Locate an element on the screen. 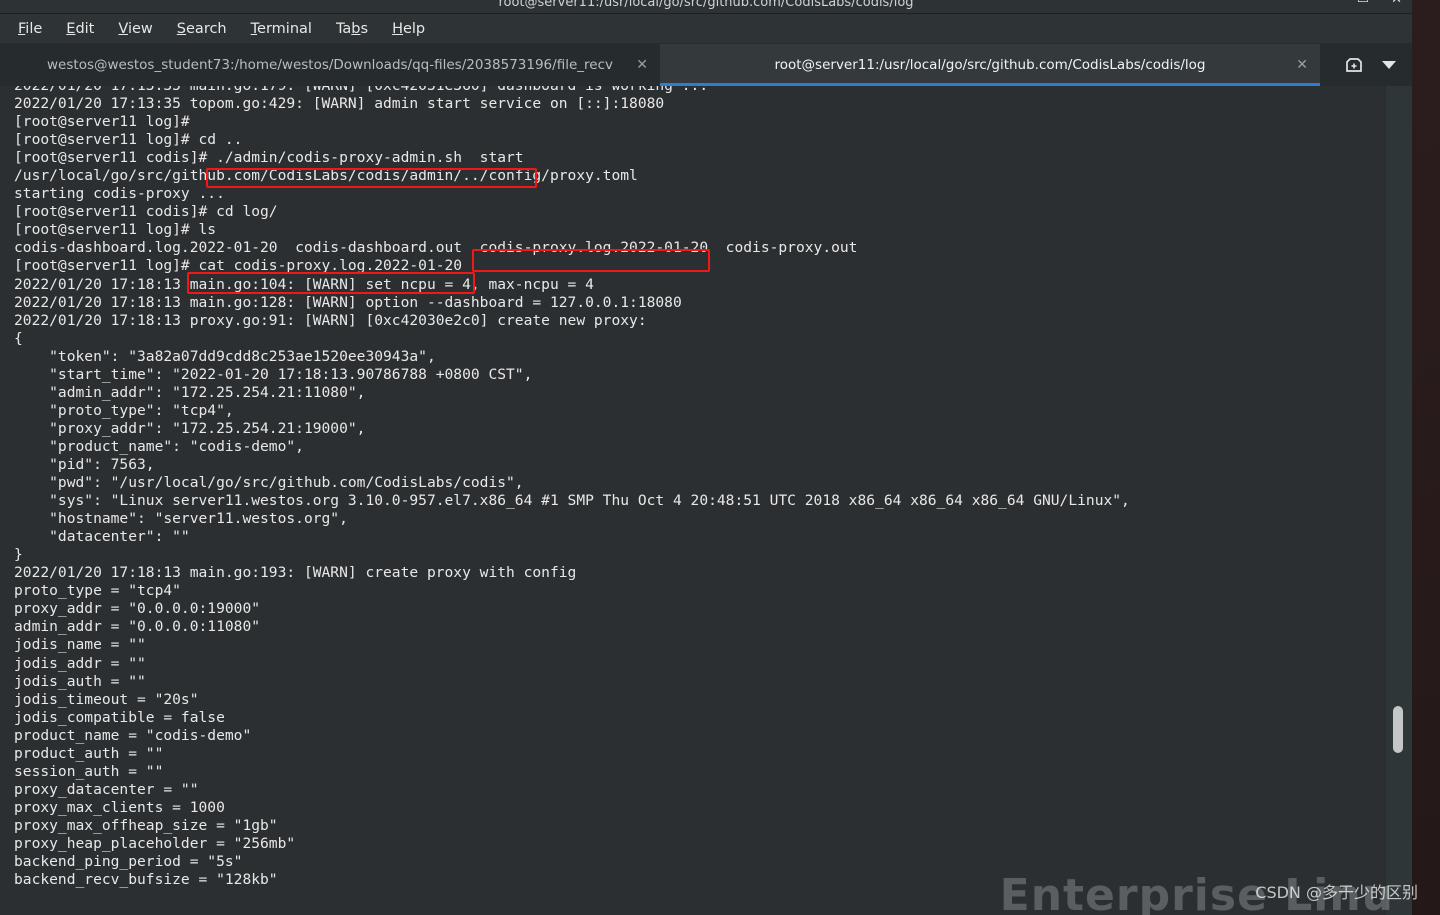  scrollbar-thumb is located at coordinates (1398, 729).